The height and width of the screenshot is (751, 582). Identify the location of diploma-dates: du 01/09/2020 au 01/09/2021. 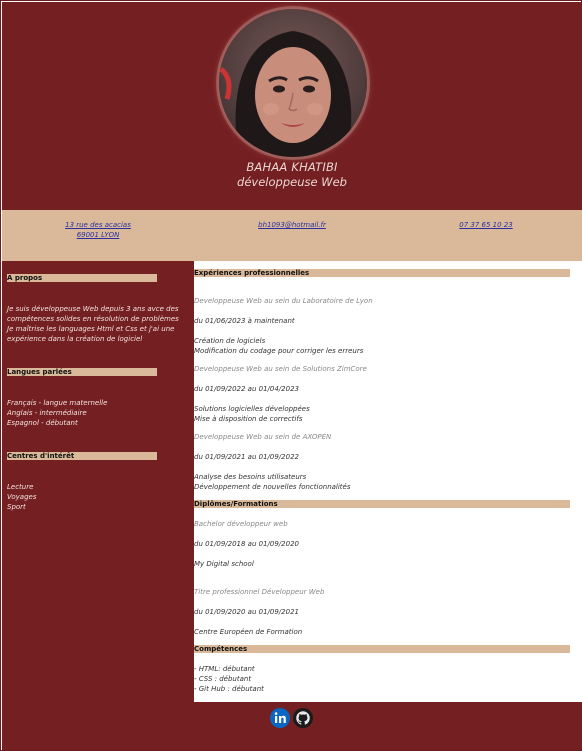
(246, 612).